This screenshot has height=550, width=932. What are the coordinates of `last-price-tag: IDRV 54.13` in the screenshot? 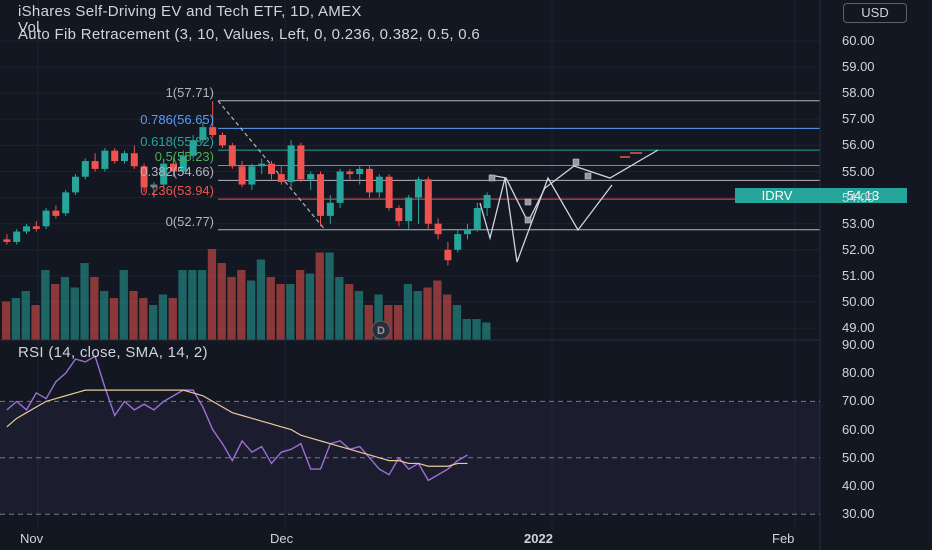 It's located at (821, 195).